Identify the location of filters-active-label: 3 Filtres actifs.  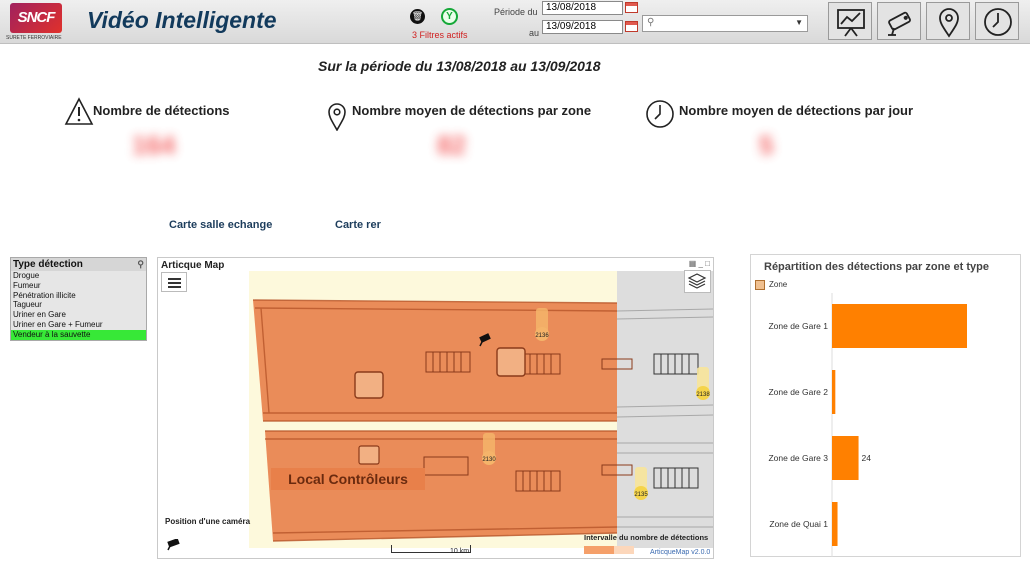
(440, 35).